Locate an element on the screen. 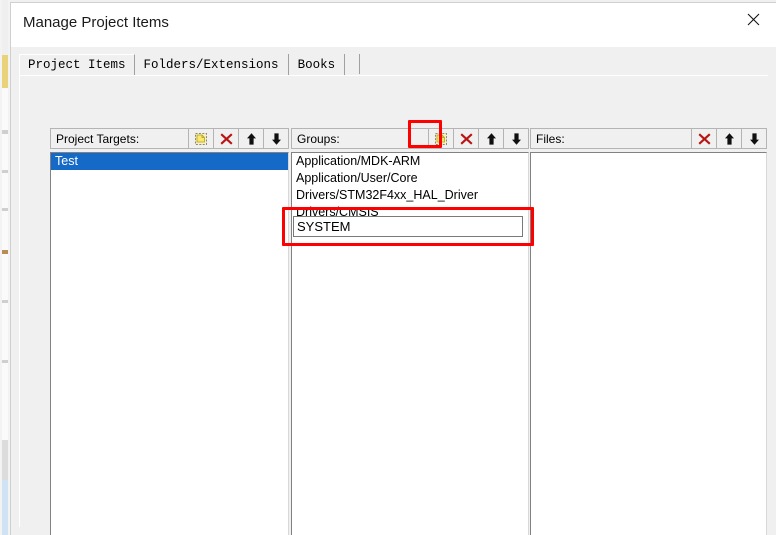  close-icon is located at coordinates (753, 19).